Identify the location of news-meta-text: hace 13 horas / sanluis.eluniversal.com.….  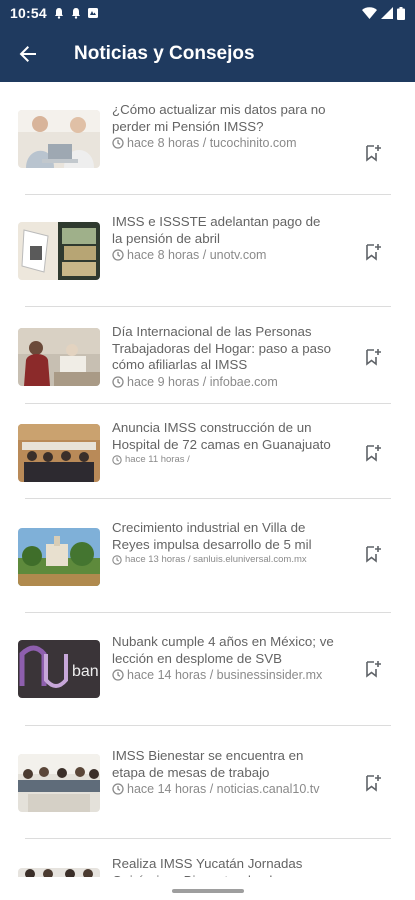
(216, 559).